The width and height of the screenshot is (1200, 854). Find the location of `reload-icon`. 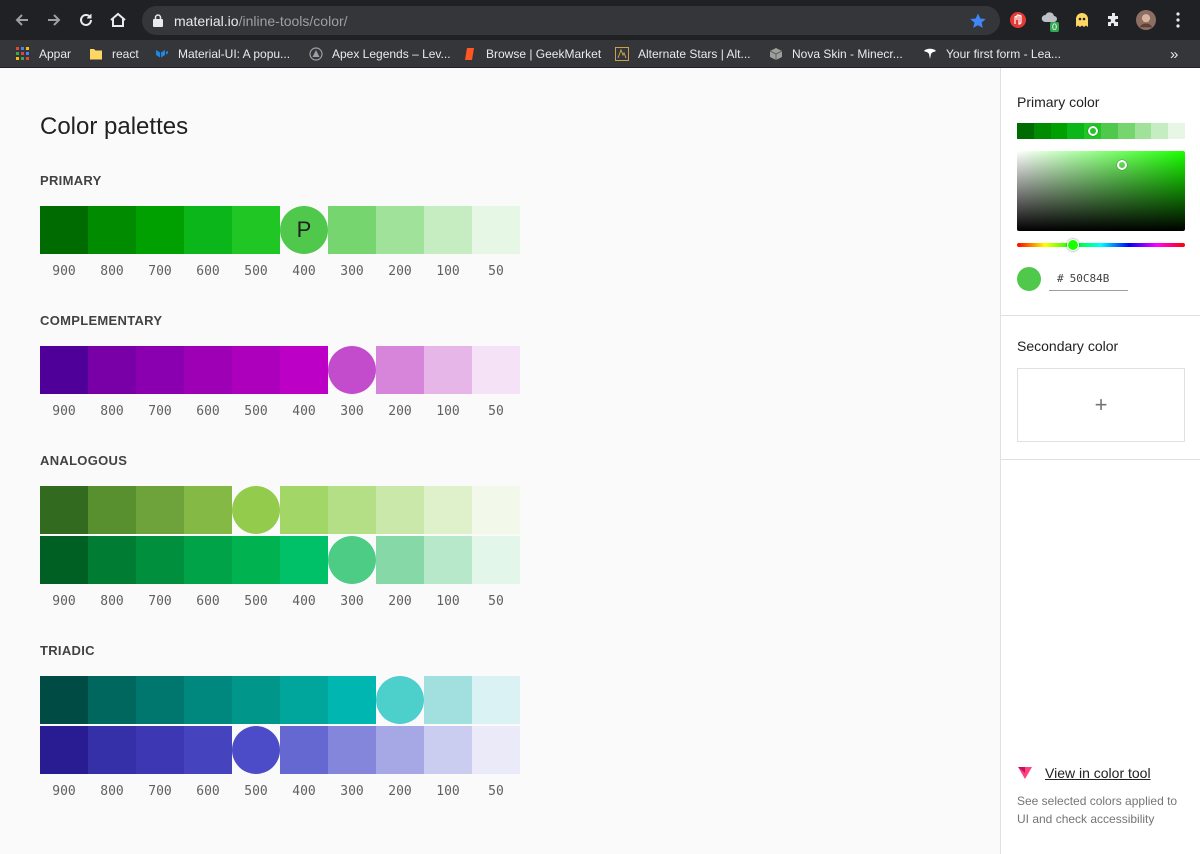

reload-icon is located at coordinates (86, 20).